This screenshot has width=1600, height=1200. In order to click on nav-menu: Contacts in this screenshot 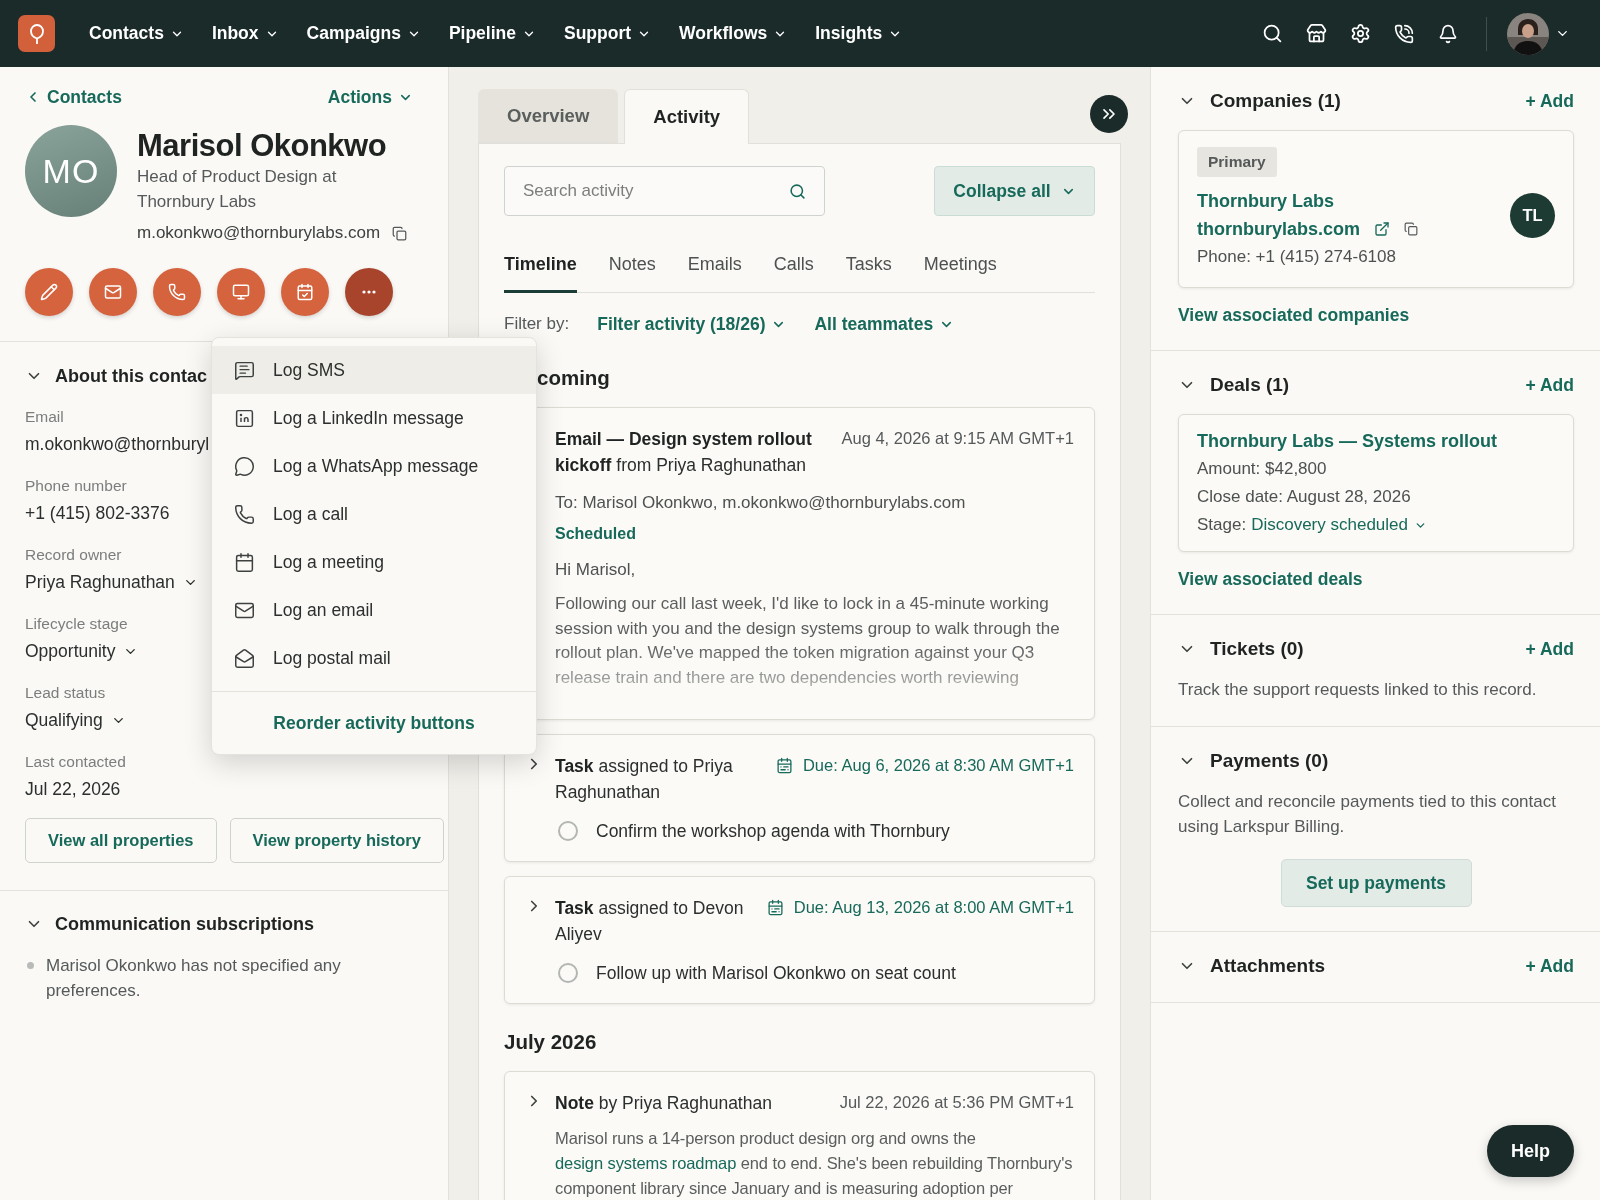, I will do `click(136, 33)`.